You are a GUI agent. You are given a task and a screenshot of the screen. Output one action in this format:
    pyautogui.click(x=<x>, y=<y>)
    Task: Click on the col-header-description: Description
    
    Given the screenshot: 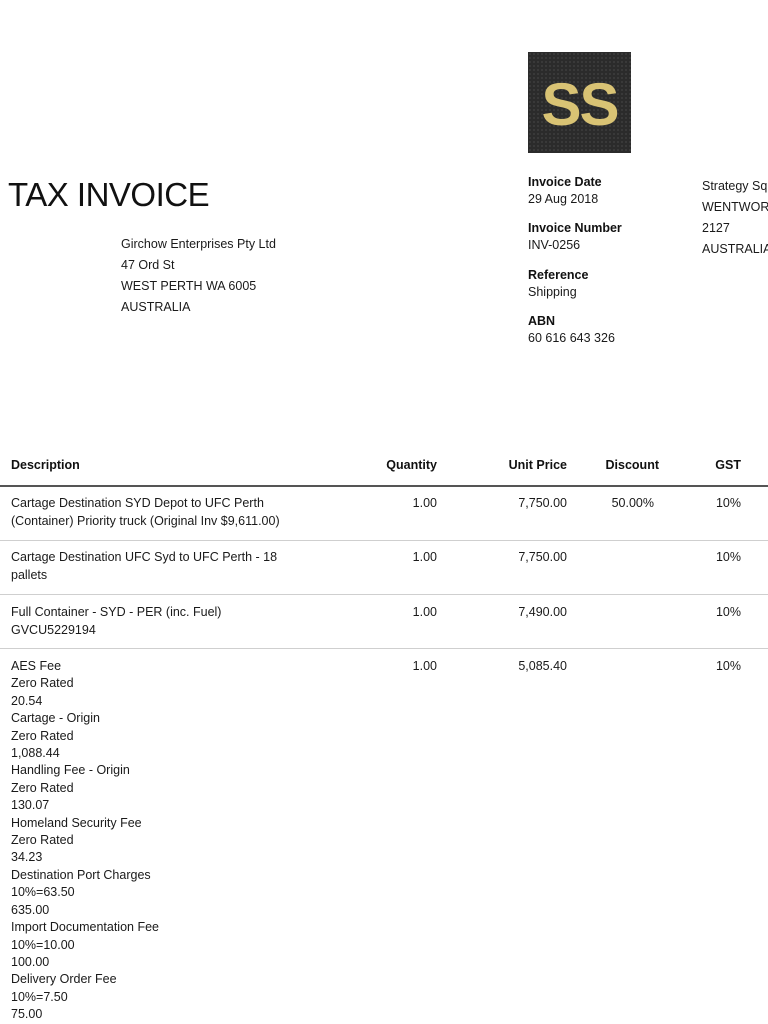 What is the action you would take?
    pyautogui.click(x=45, y=465)
    